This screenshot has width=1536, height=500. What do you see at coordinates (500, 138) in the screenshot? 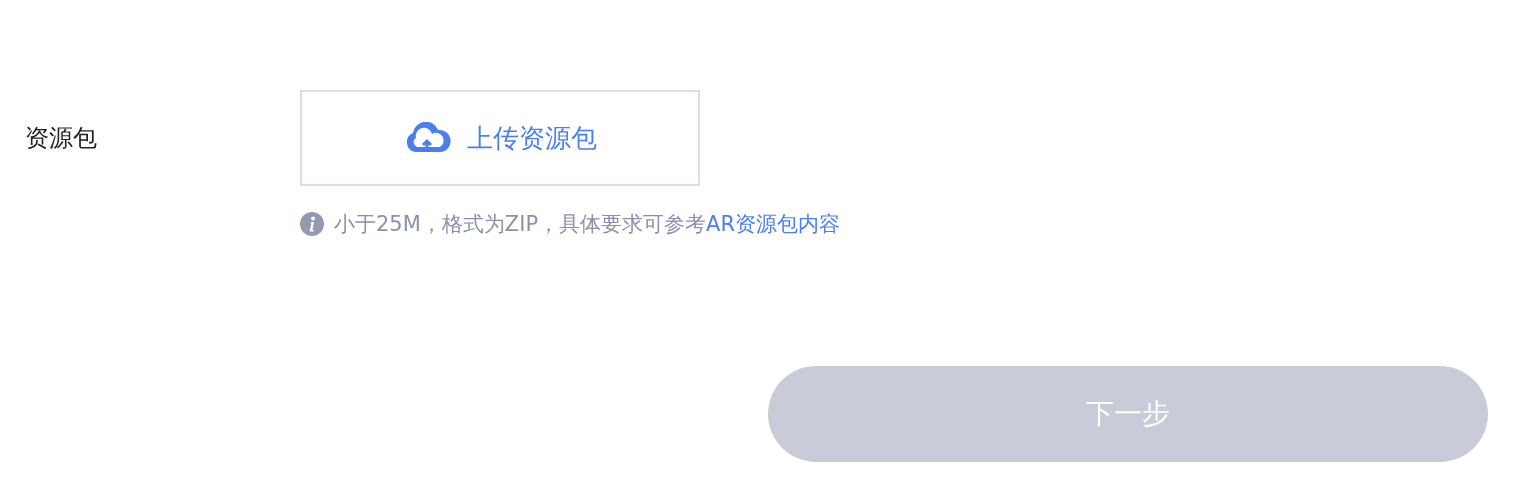
I see `upload-button: 上传资源包` at bounding box center [500, 138].